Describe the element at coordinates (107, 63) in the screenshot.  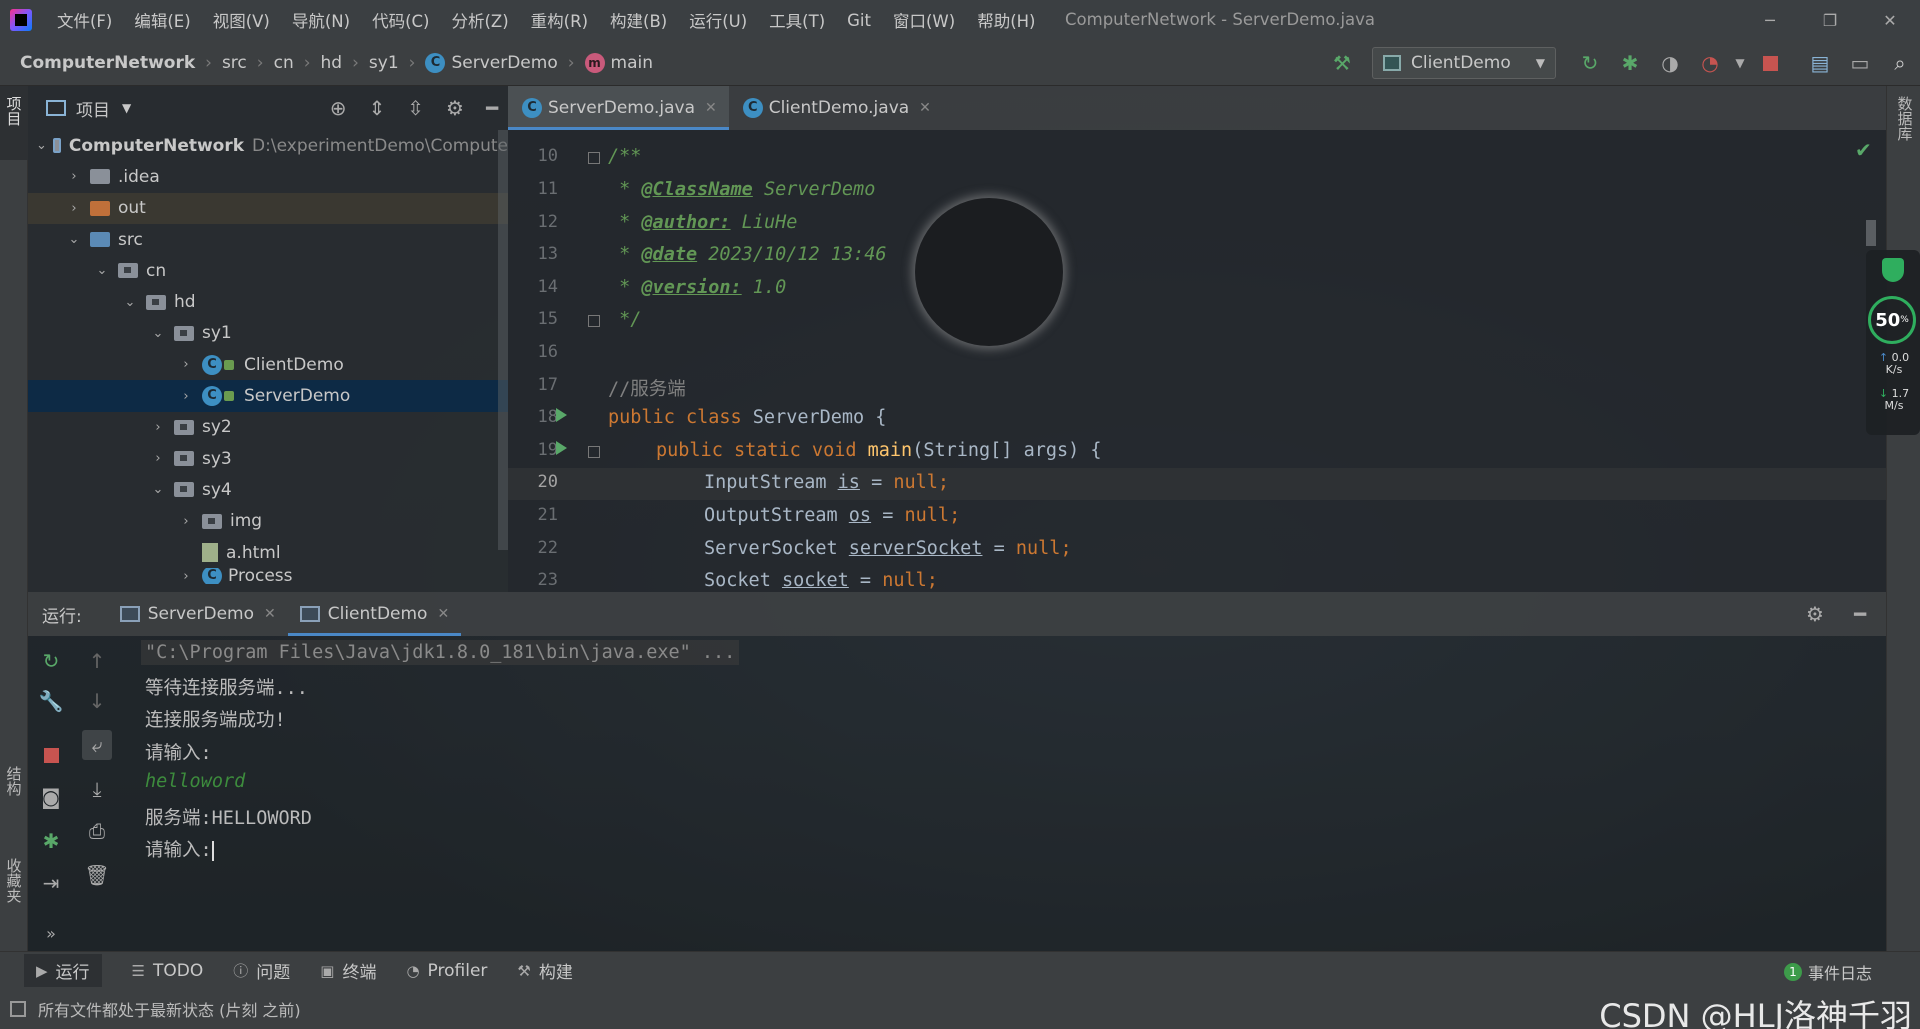
I see `breadcrumb-project: ComputerNetwork` at that location.